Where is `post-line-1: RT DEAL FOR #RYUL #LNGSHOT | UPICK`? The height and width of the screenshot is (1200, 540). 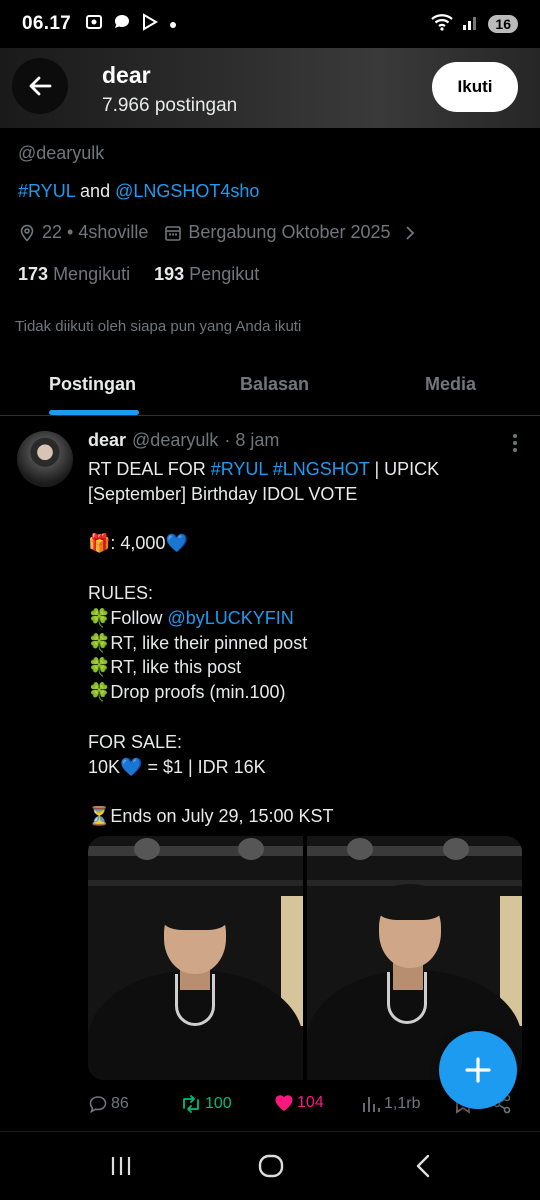
post-line-1: RT DEAL FOR #RYUL #LNGSHOT | UPICK is located at coordinates (298, 469).